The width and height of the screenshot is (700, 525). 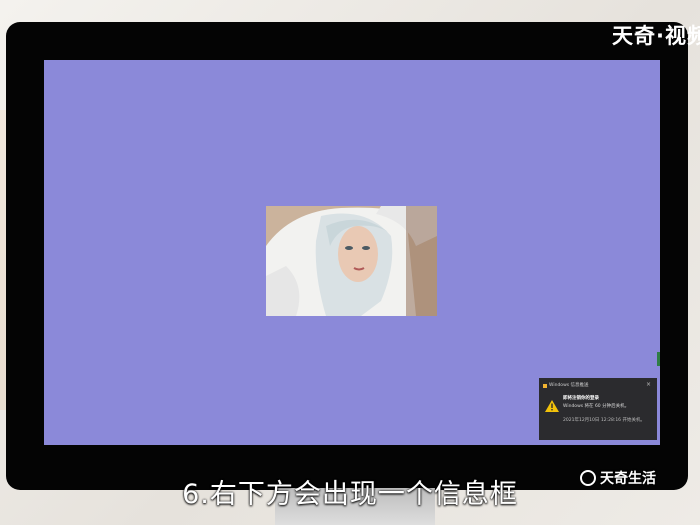 I want to click on notification-app-name: Windows 信息推送, so click(x=569, y=385).